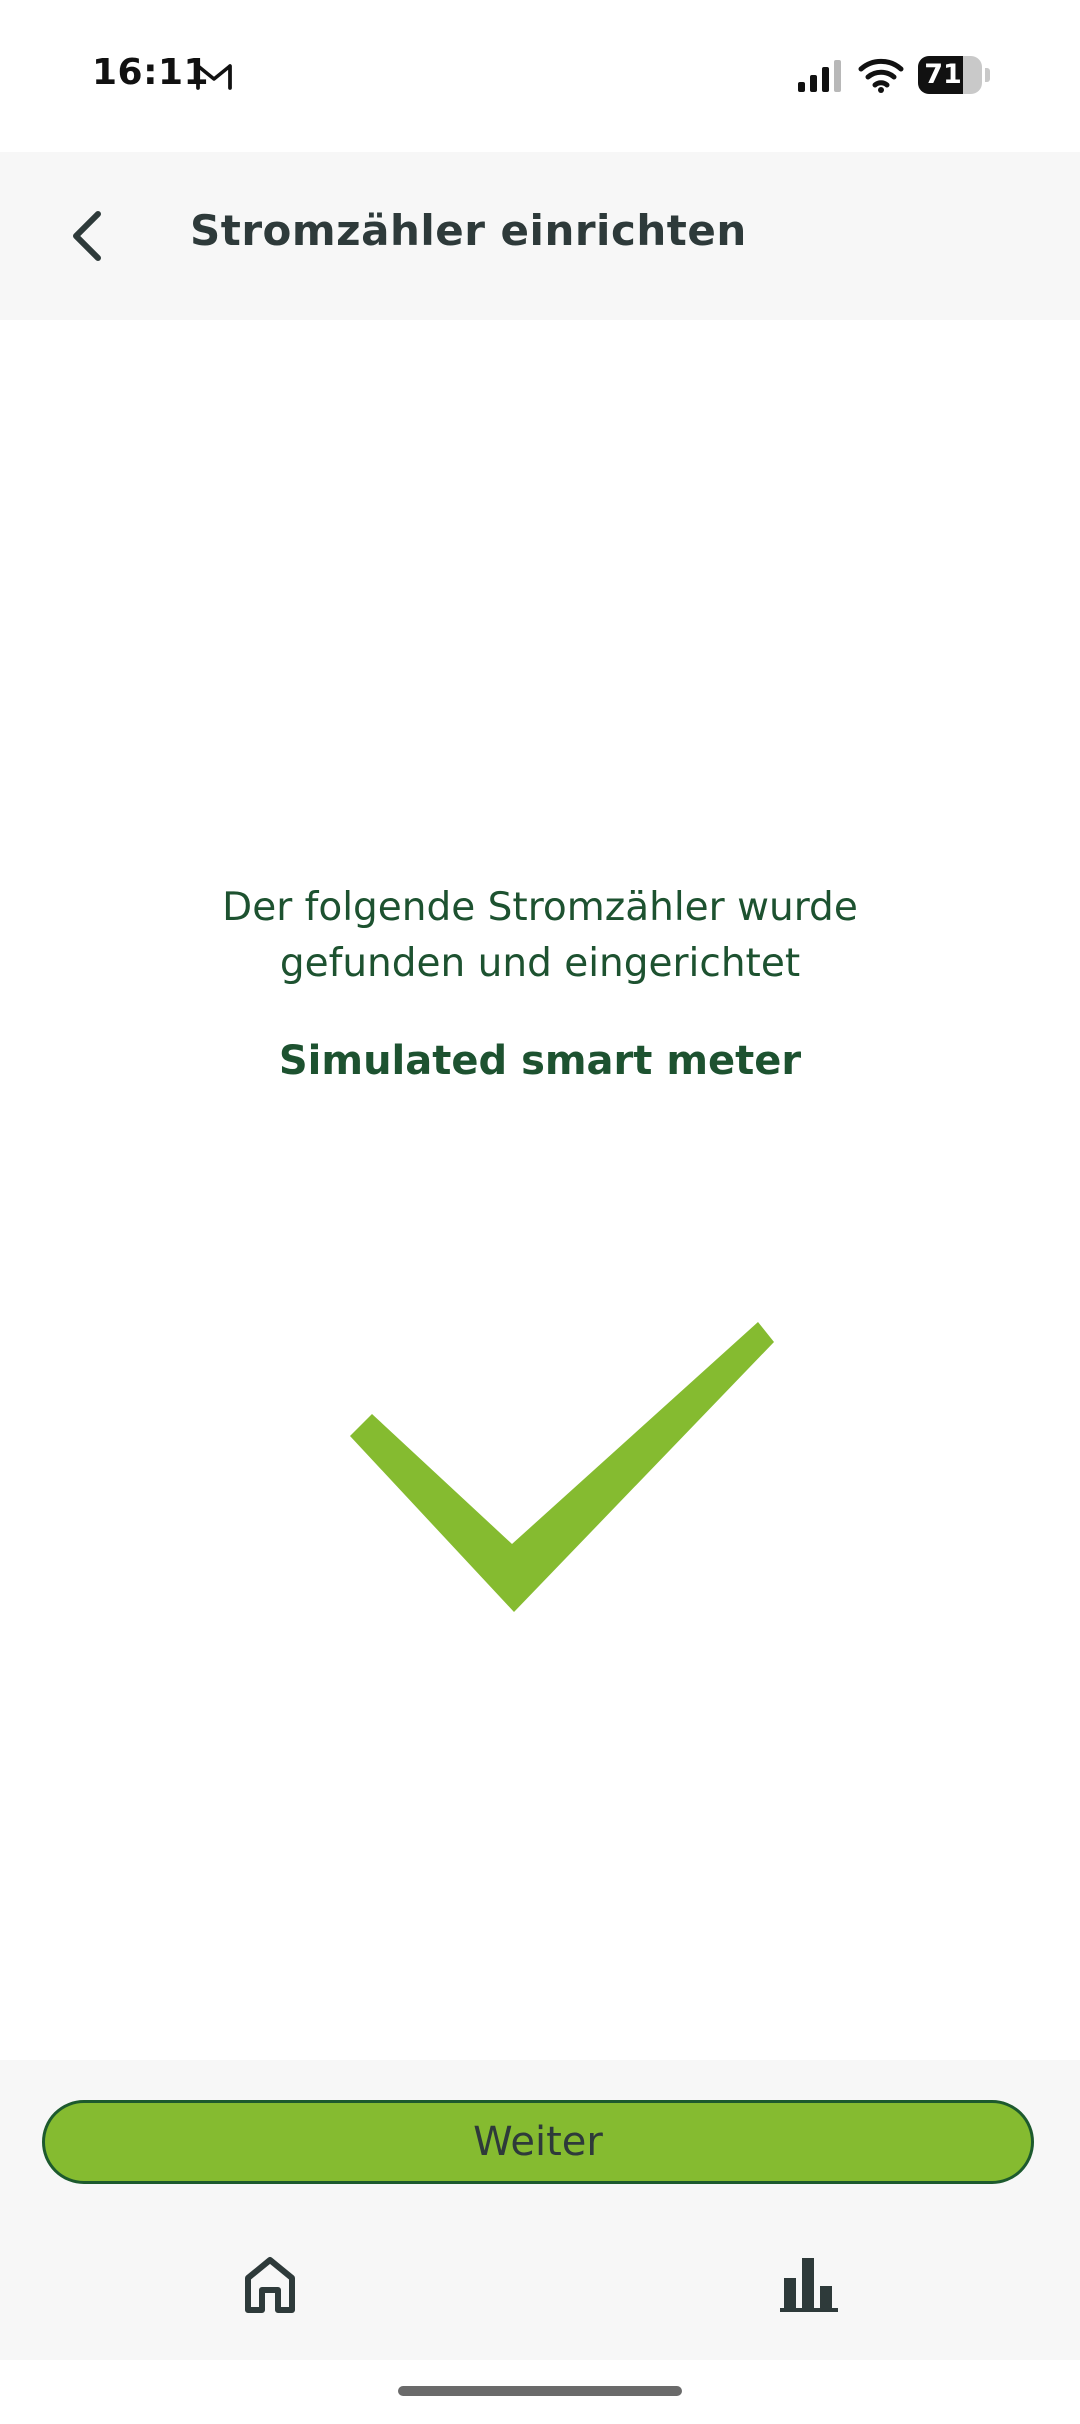  What do you see at coordinates (538, 2142) in the screenshot?
I see `continue-button: Weiter` at bounding box center [538, 2142].